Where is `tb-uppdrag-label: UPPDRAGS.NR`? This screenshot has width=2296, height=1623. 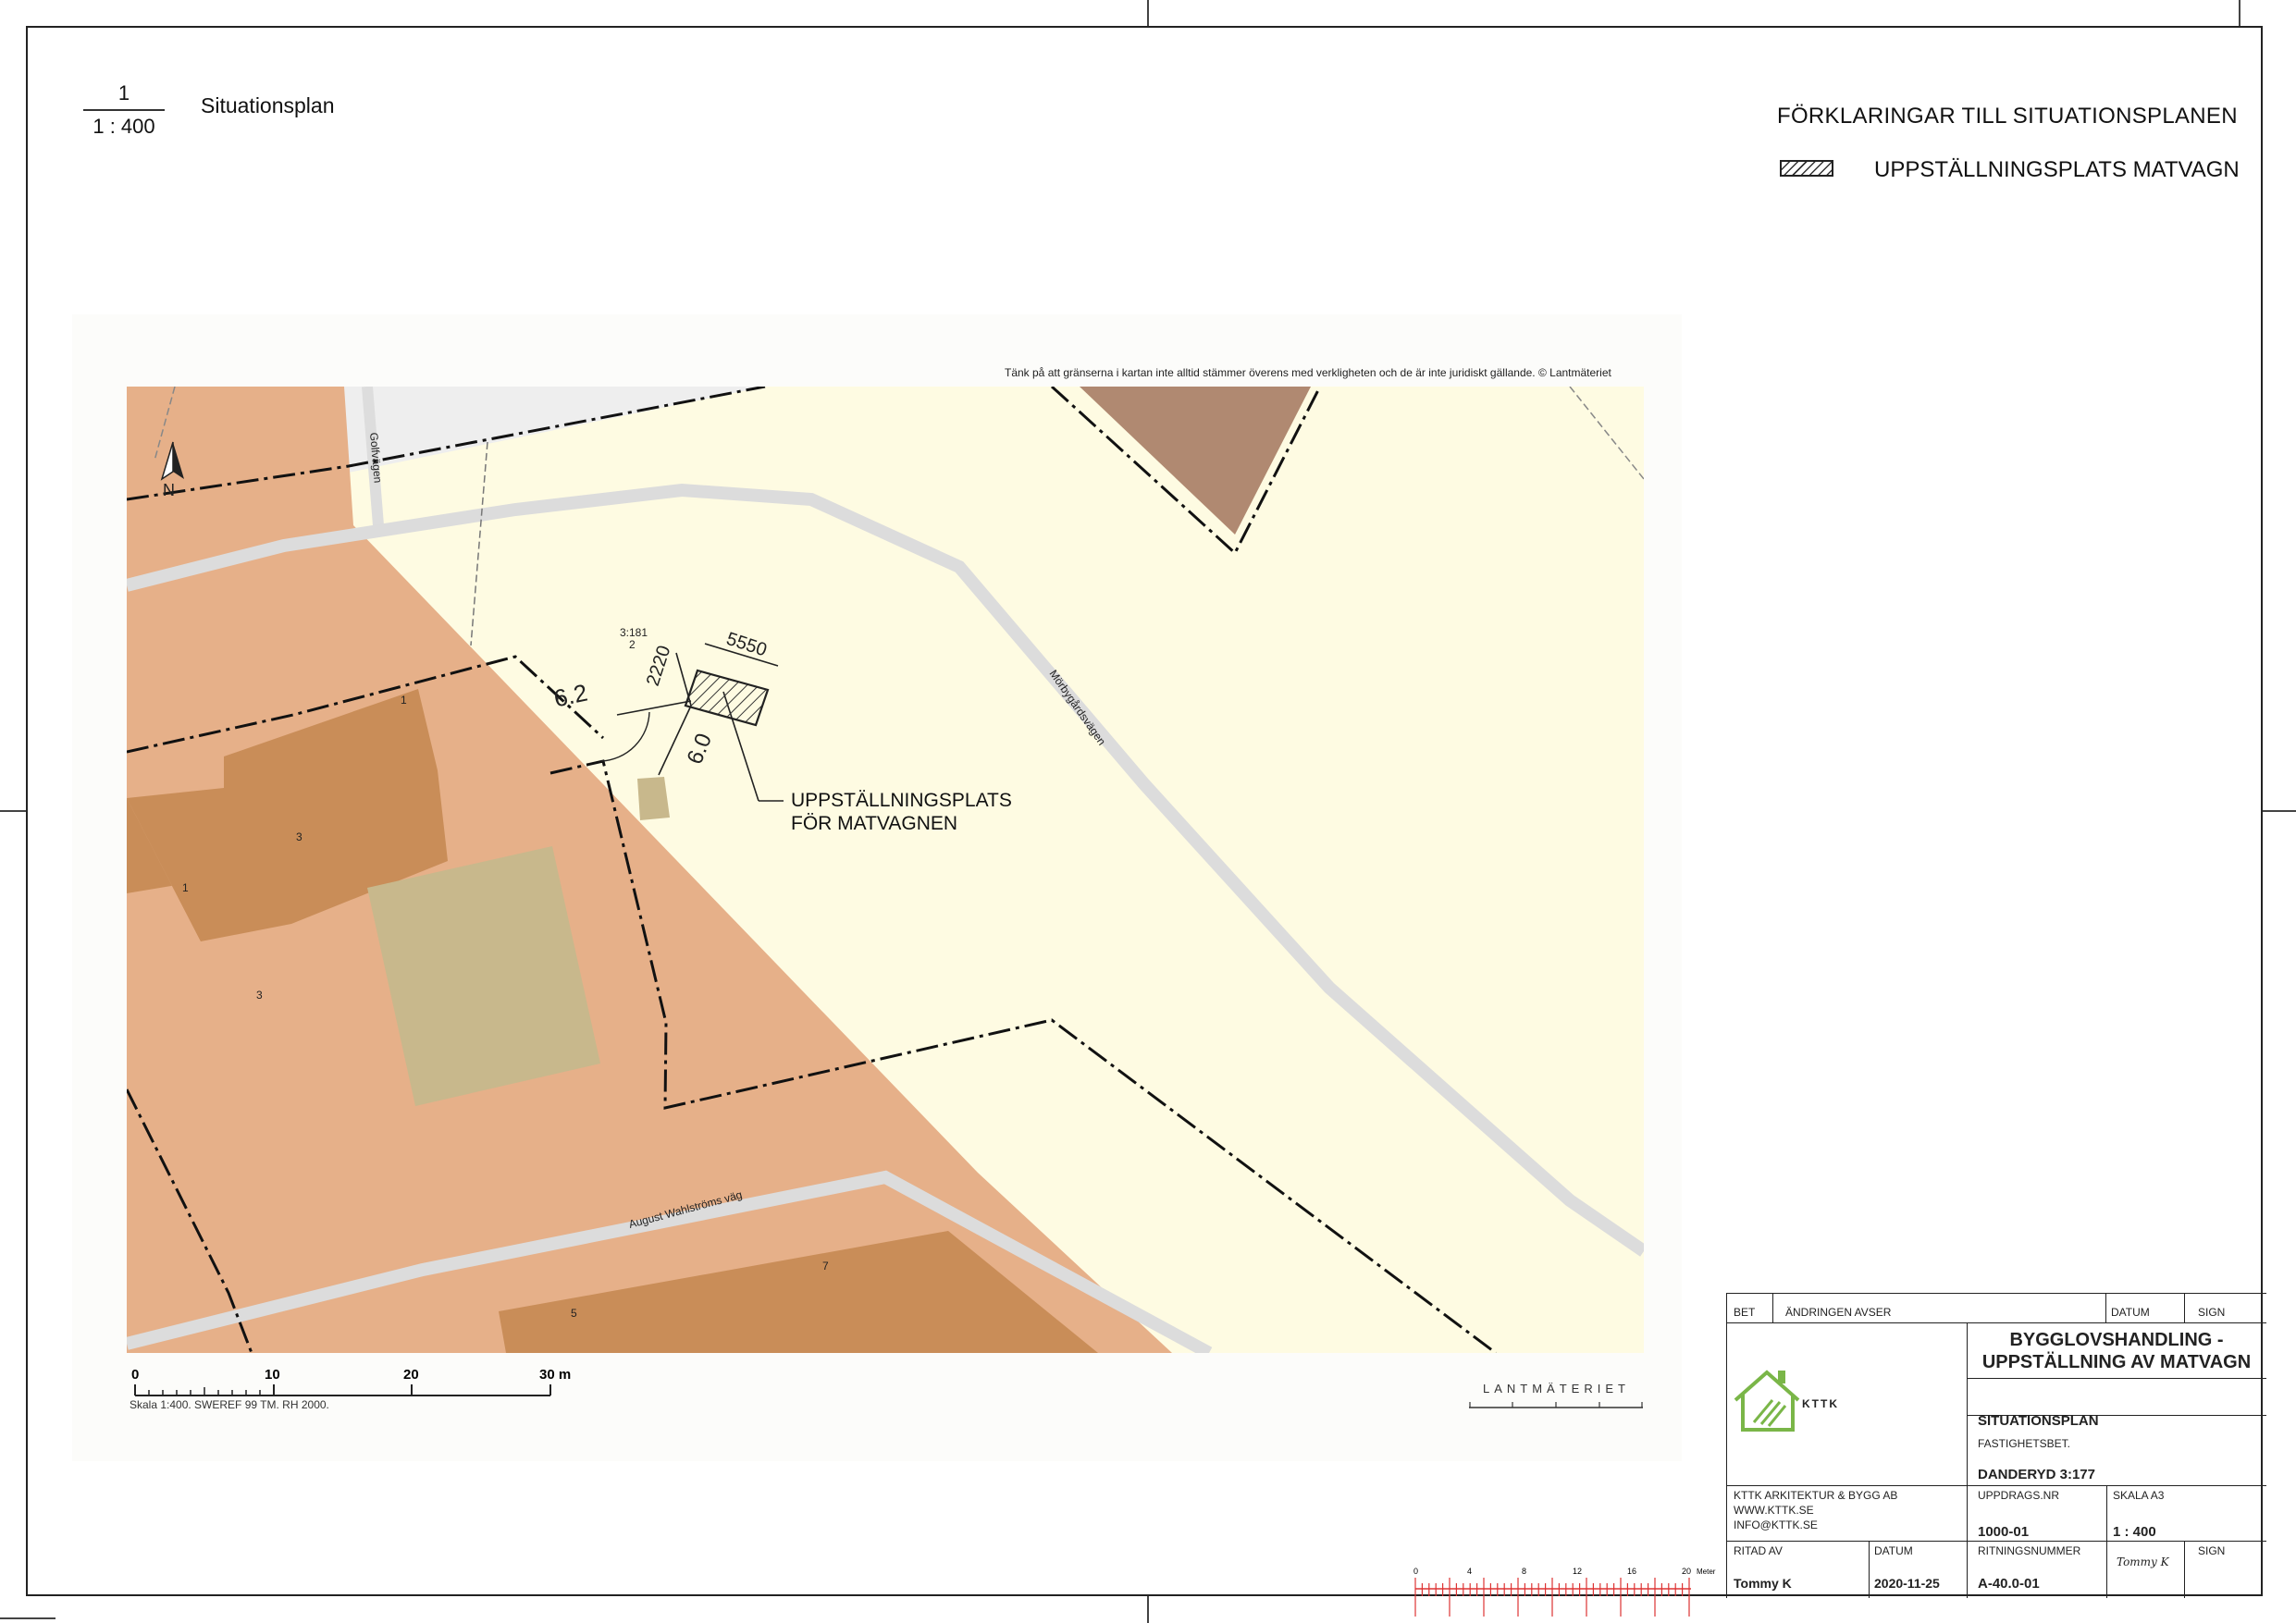 tb-uppdrag-label: UPPDRAGS.NR is located at coordinates (2019, 1495).